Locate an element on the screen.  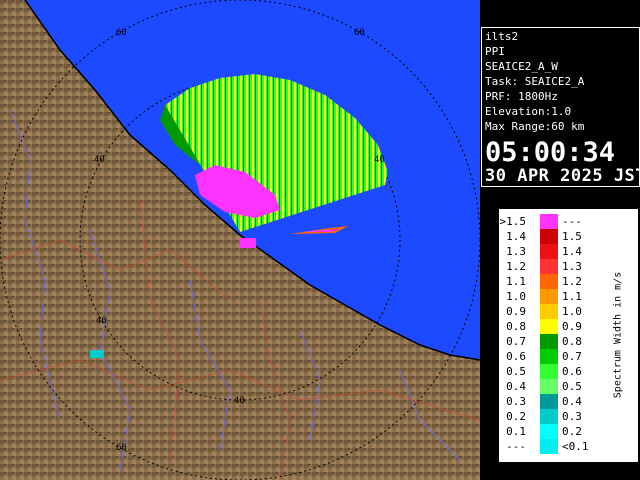
legend-row: 0.1 0.2 is located at coordinates (550, 431).